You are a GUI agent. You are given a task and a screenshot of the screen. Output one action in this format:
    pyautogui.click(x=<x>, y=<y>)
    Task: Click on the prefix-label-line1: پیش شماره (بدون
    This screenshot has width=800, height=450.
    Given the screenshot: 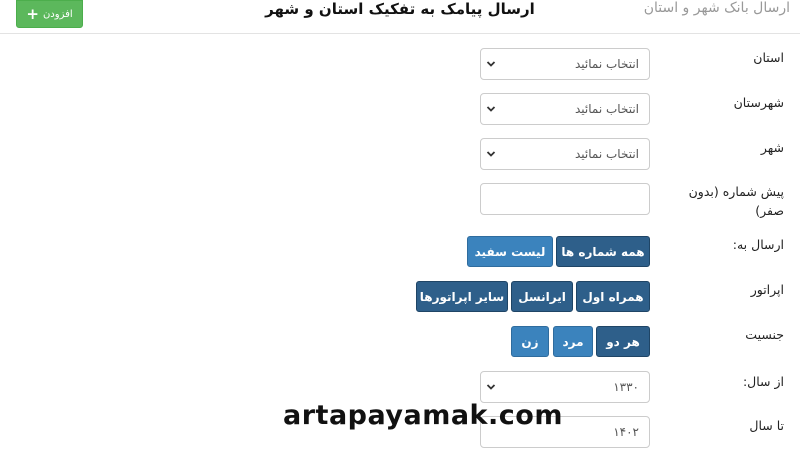 What is the action you would take?
    pyautogui.click(x=736, y=191)
    